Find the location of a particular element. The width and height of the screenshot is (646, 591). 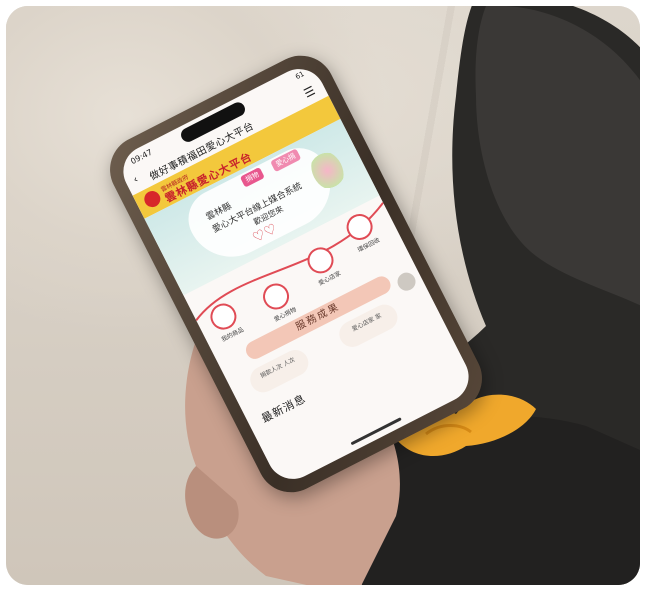

battery-indicator: 61 is located at coordinates (300, 76).